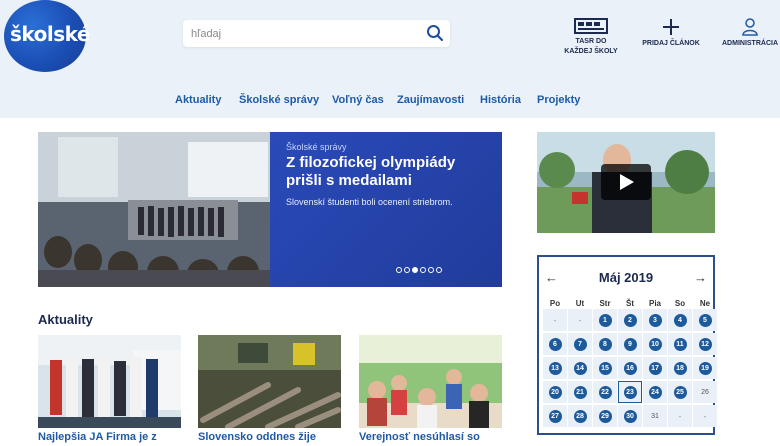 This screenshot has width=780, height=446. I want to click on calendar-day-number: 13, so click(555, 368).